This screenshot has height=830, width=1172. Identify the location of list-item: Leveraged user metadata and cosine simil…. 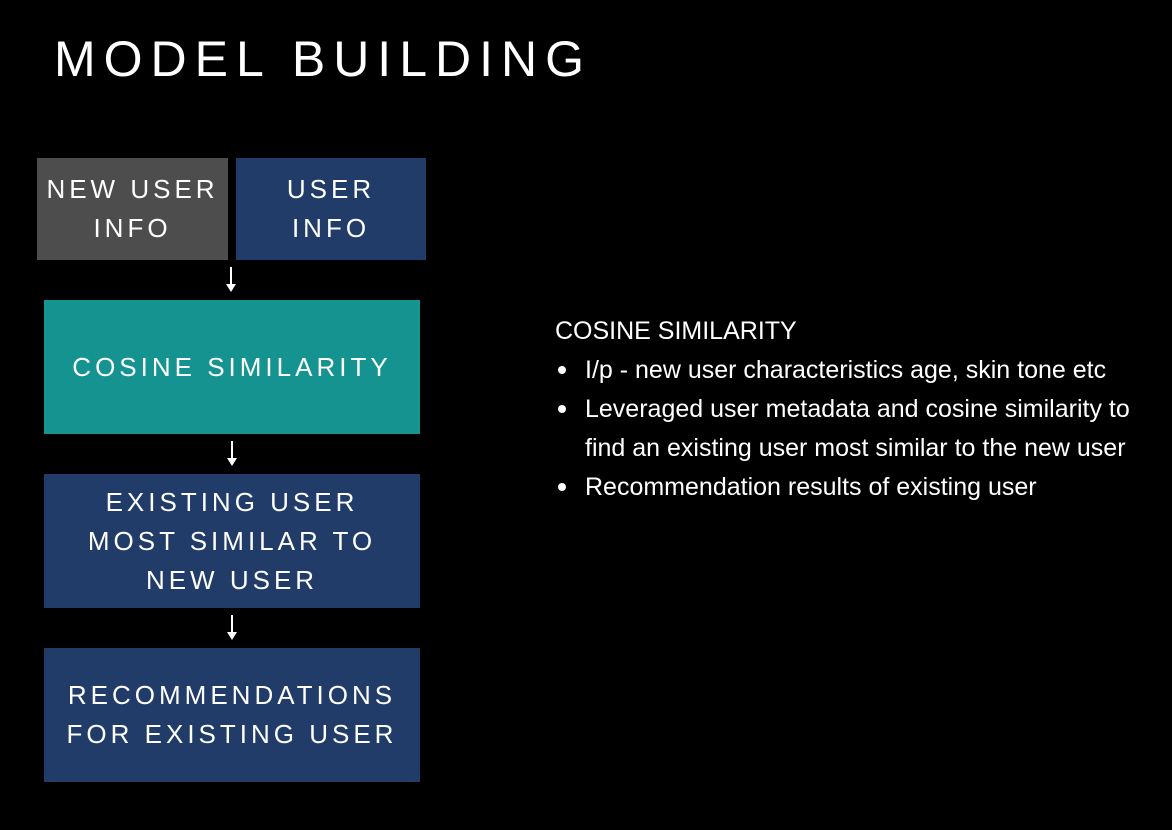
(855, 429).